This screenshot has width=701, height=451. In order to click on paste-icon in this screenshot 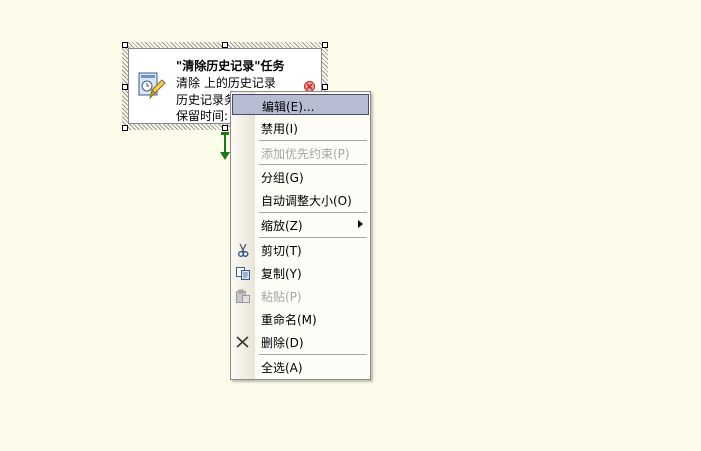, I will do `click(243, 296)`.